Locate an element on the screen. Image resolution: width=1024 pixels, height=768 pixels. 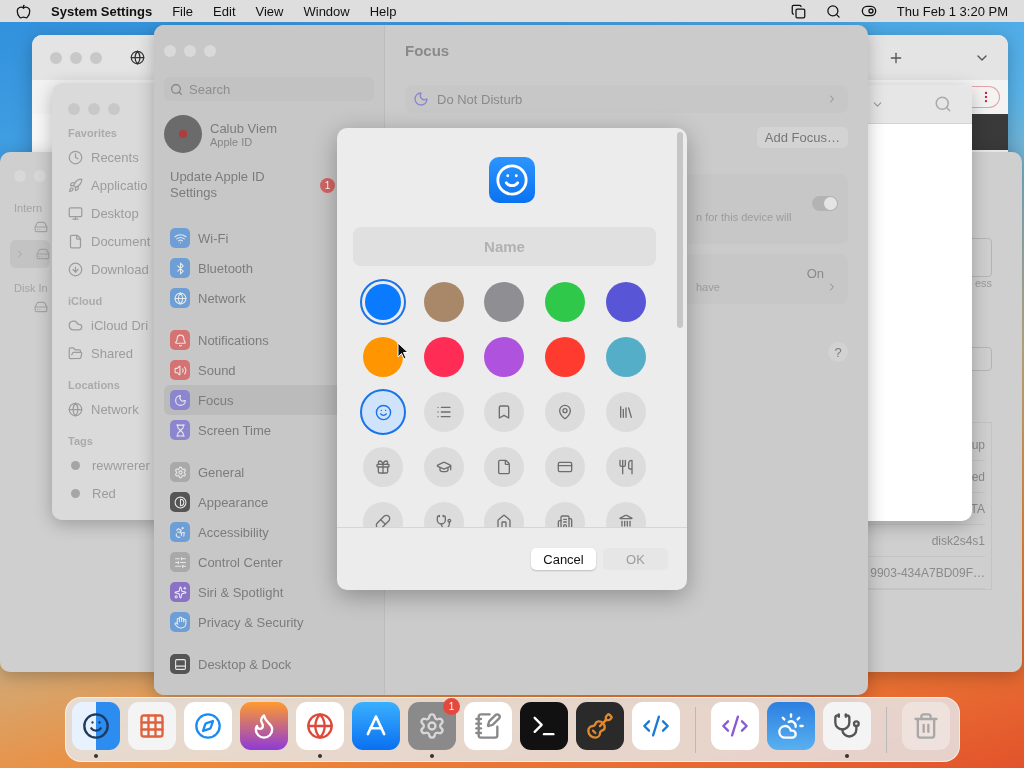
sidebar-item: Shared is located at coordinates (100, 353).